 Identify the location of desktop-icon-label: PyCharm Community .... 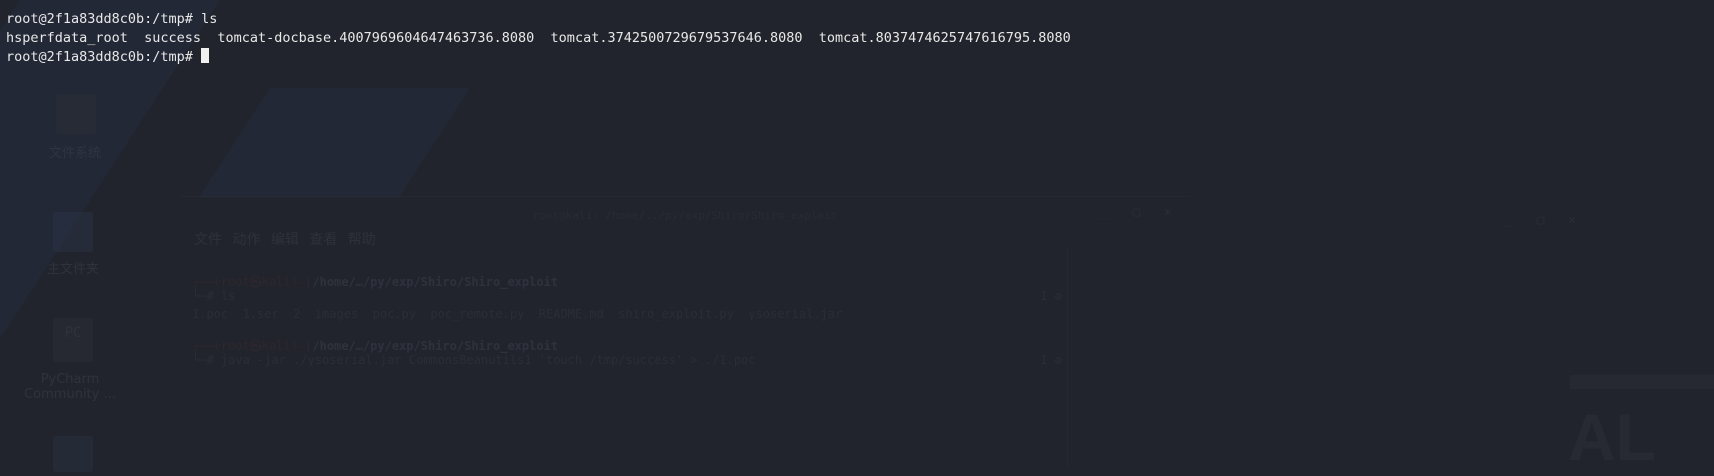
(70, 387).